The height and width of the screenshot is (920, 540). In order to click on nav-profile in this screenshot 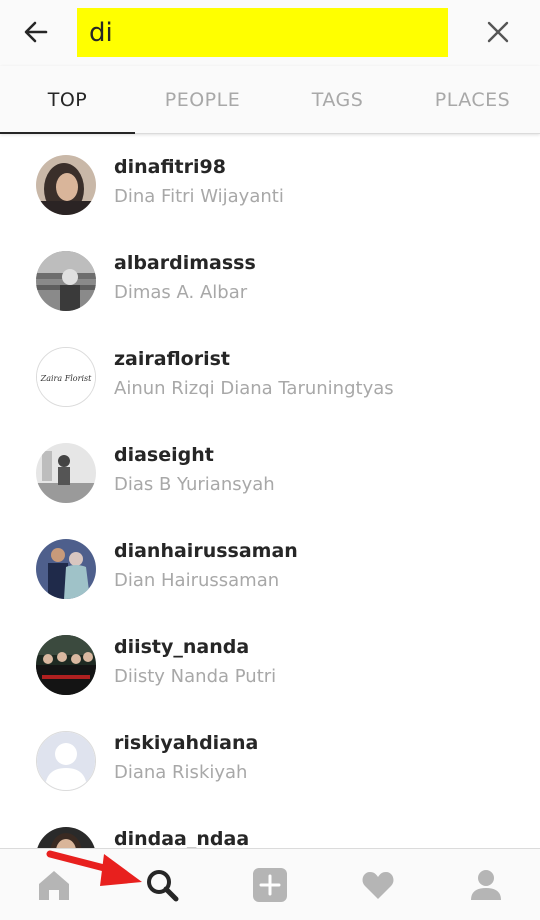, I will do `click(486, 885)`.